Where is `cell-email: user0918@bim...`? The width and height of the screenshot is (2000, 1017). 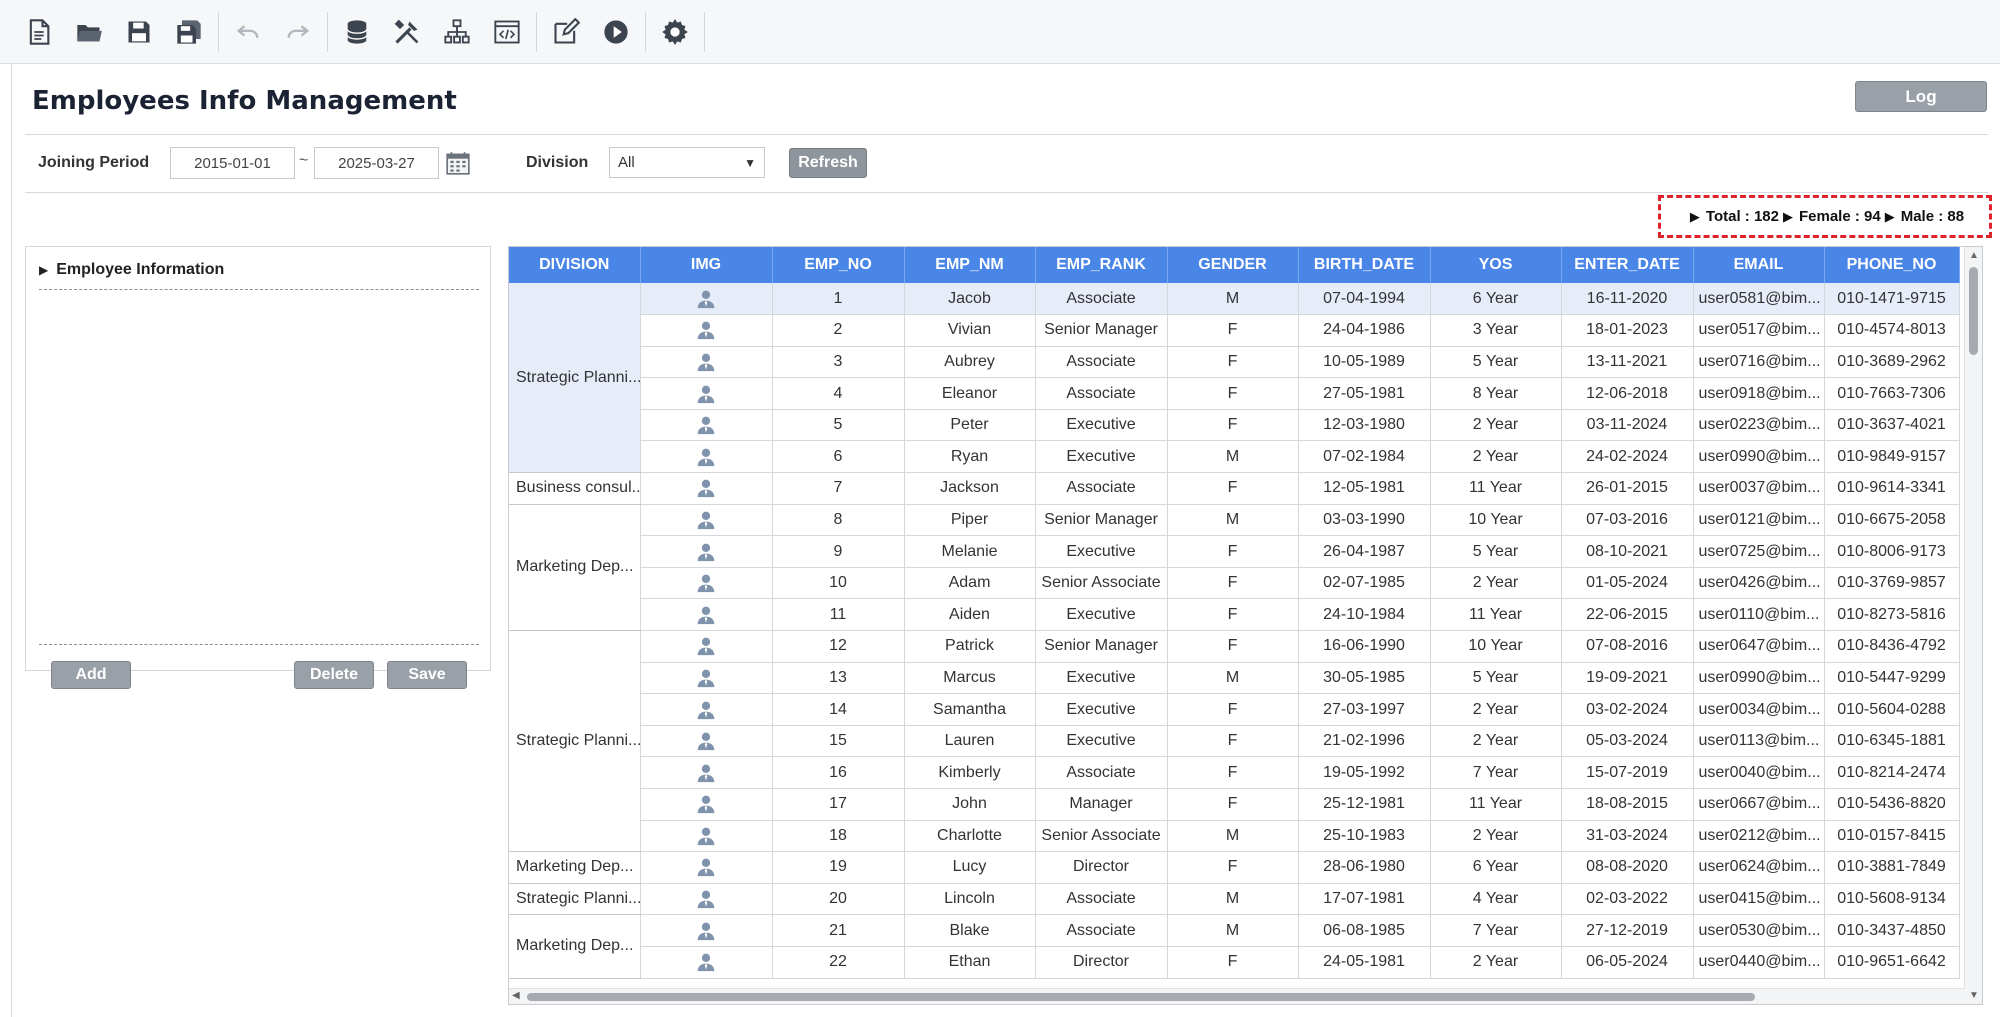 cell-email: user0918@bim... is located at coordinates (1759, 393).